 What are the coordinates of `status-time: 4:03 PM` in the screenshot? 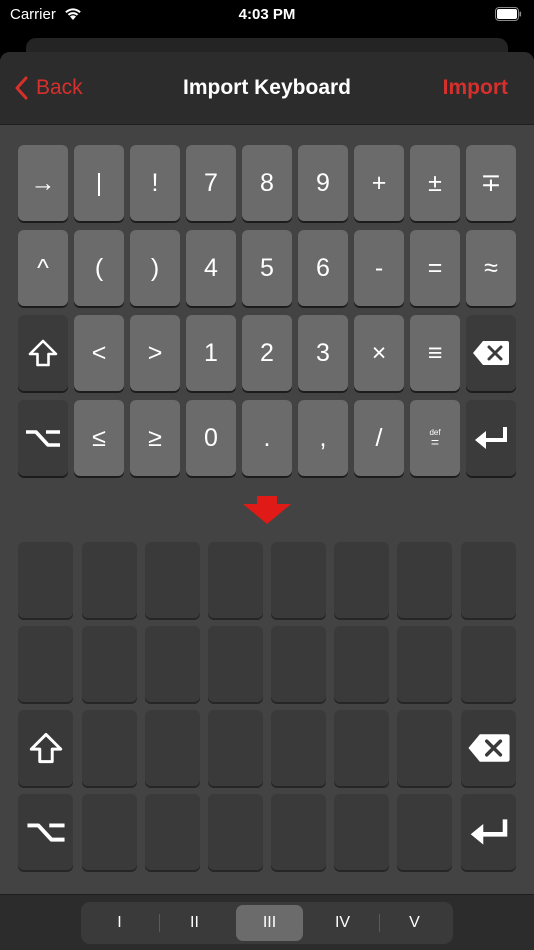 It's located at (267, 14).